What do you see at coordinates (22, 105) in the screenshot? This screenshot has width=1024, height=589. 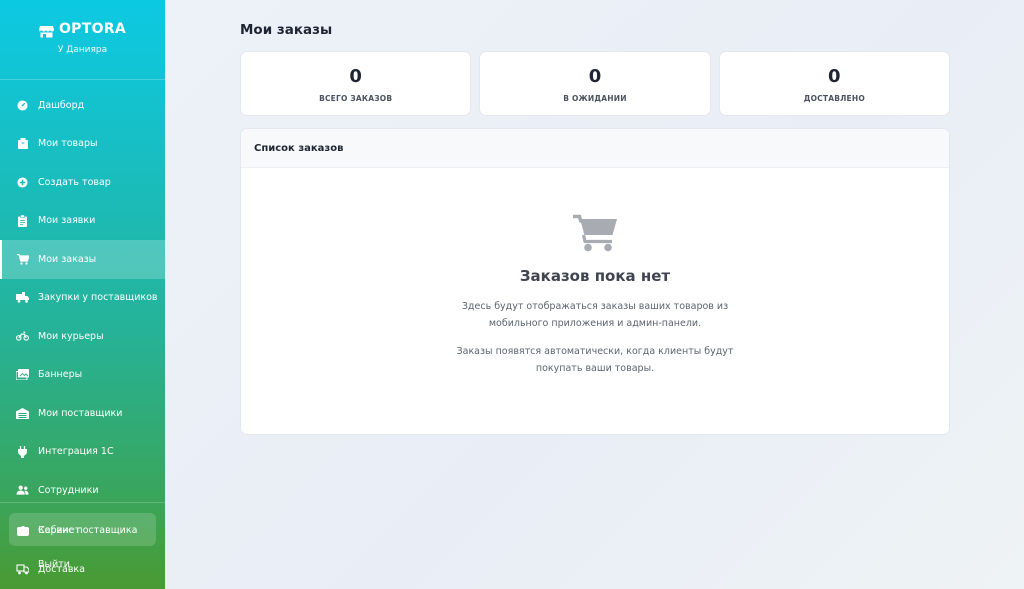 I see `dashboard-icon` at bounding box center [22, 105].